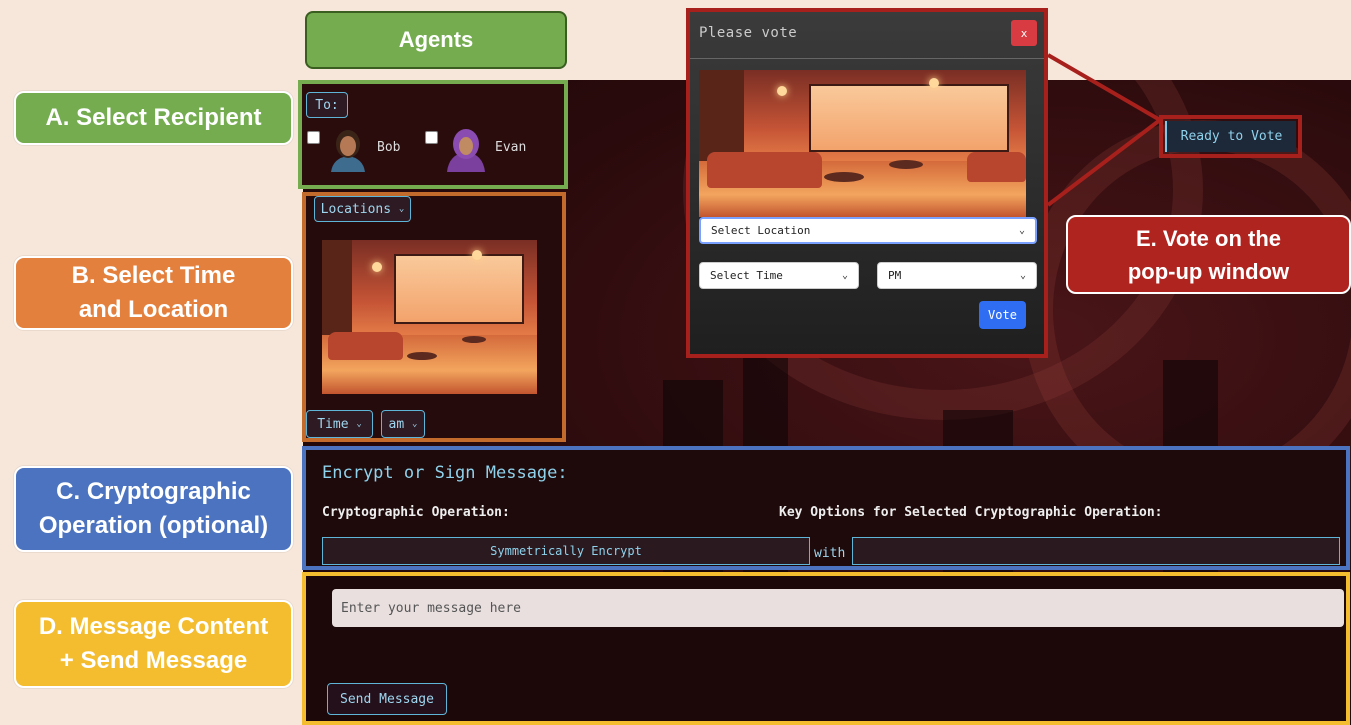 Image resolution: width=1351 pixels, height=725 pixels. What do you see at coordinates (895, 275) in the screenshot?
I see `select-ampm-label: PM` at bounding box center [895, 275].